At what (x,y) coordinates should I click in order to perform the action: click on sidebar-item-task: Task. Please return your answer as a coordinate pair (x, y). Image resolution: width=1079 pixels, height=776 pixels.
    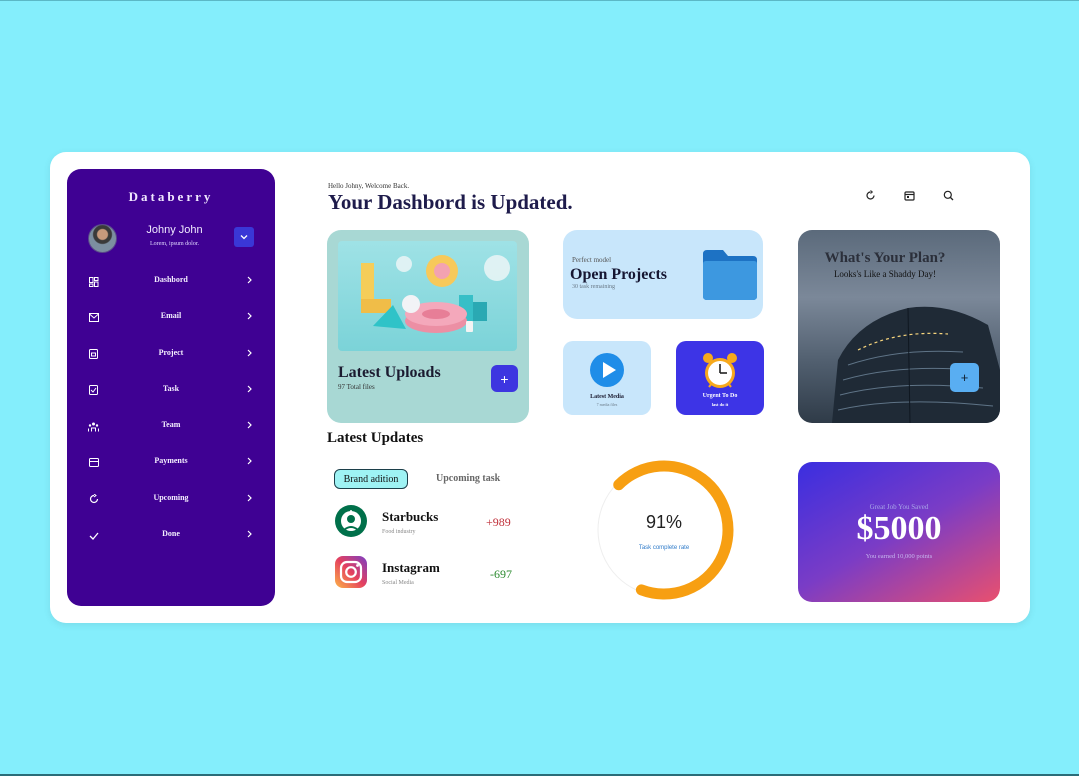
    Looking at the image, I should click on (171, 391).